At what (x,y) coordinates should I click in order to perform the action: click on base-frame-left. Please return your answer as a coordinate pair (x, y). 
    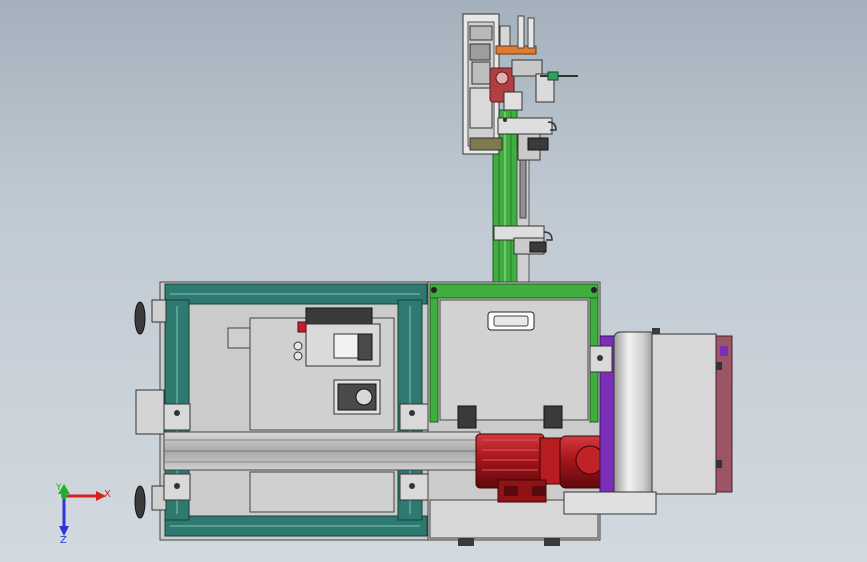
    Looking at the image, I should click on (295, 411).